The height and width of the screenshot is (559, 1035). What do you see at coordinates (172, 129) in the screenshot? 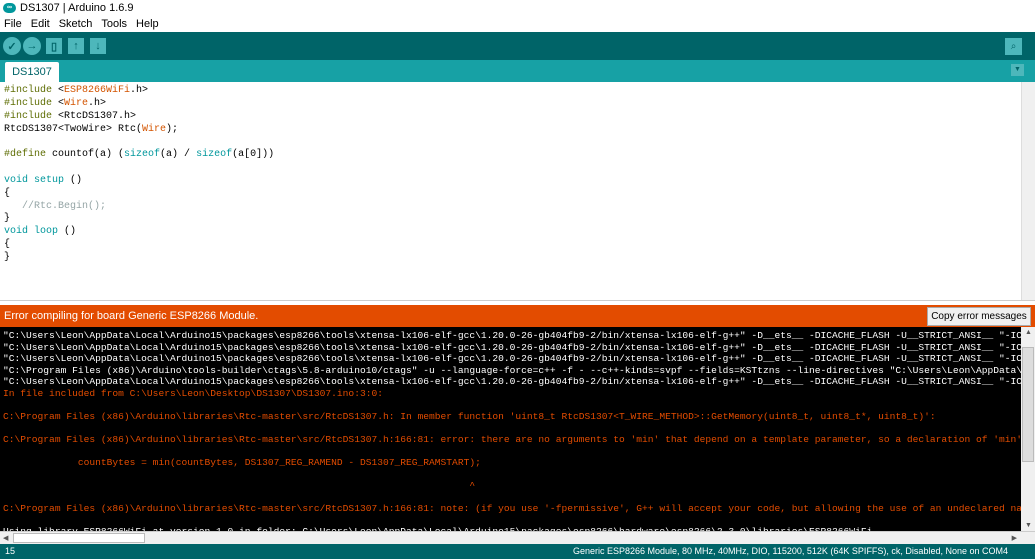
I see `code-token: );` at bounding box center [172, 129].